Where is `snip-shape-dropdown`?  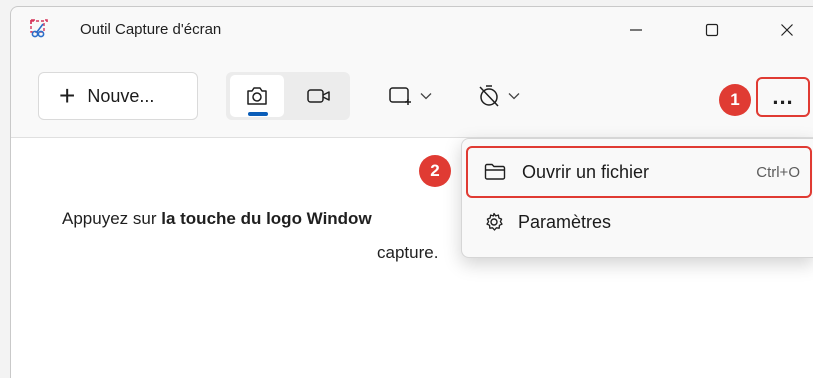 snip-shape-dropdown is located at coordinates (410, 96).